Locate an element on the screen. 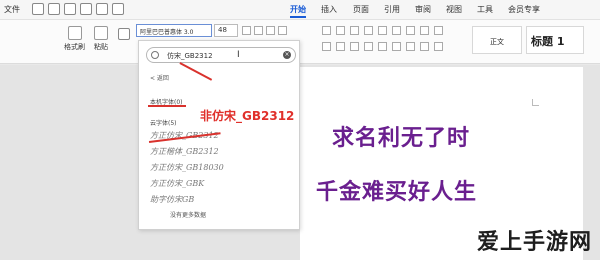  font-option: 方正楷体_GB2312 is located at coordinates (184, 151).